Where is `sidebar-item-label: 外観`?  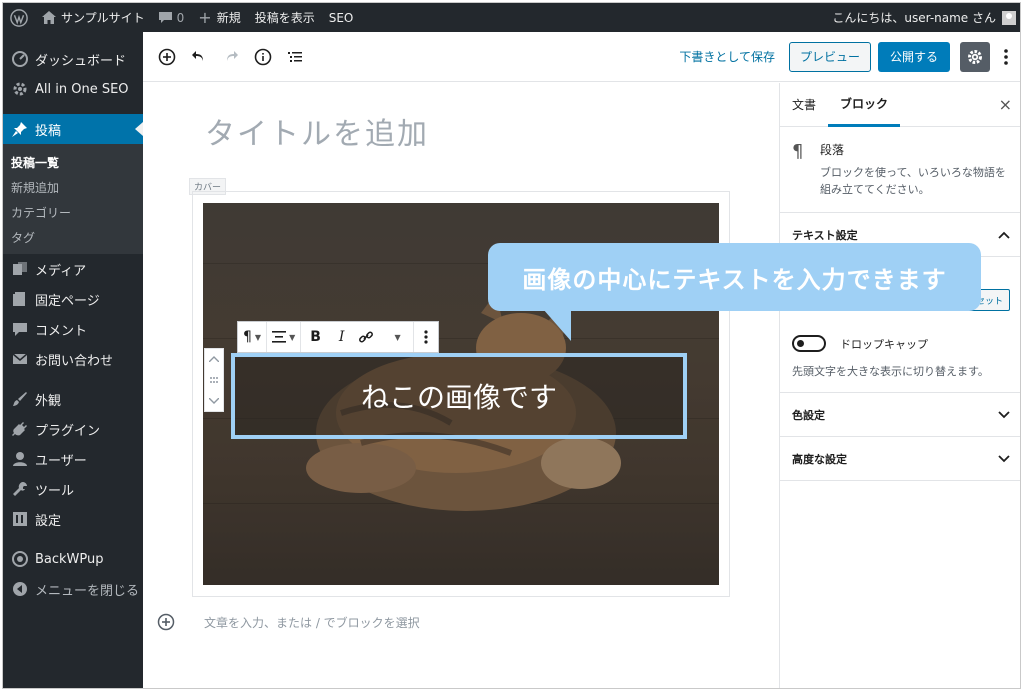
sidebar-item-label: 外観 is located at coordinates (48, 401).